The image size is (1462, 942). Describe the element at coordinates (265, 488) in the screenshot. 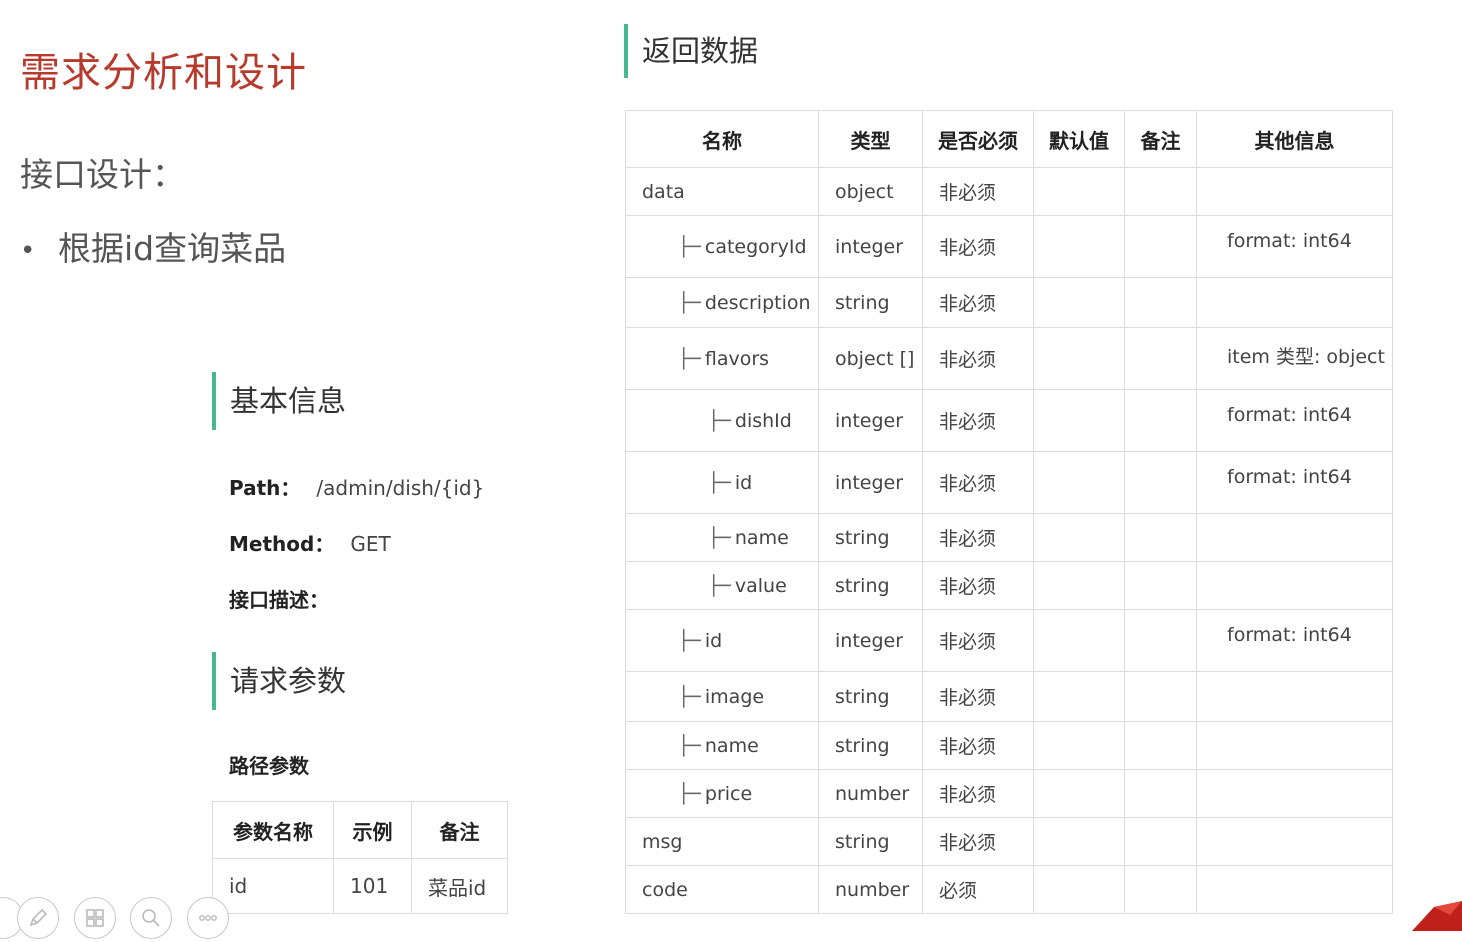

I see `path-label: Path：` at that location.